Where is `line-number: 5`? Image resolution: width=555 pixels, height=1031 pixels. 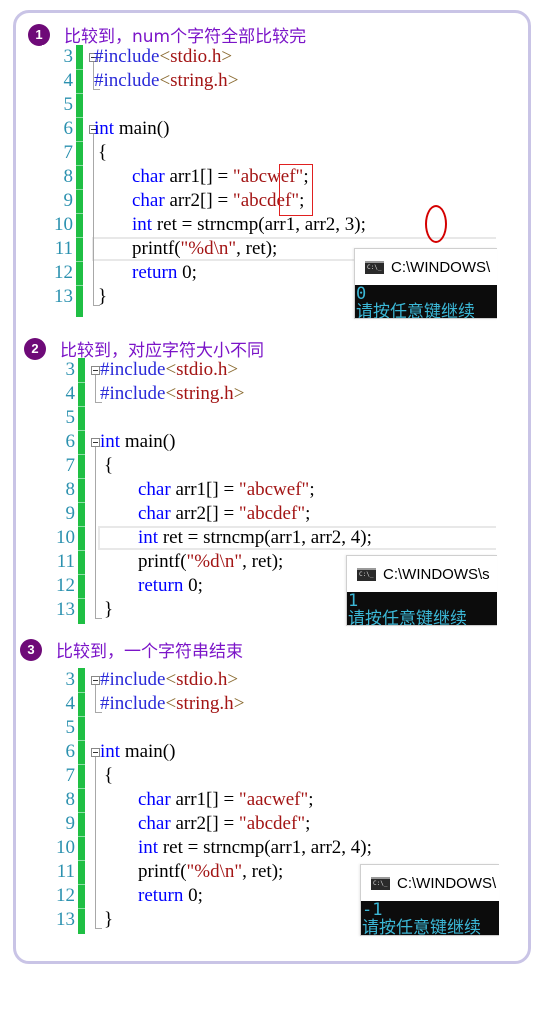 line-number: 5 is located at coordinates (70, 417).